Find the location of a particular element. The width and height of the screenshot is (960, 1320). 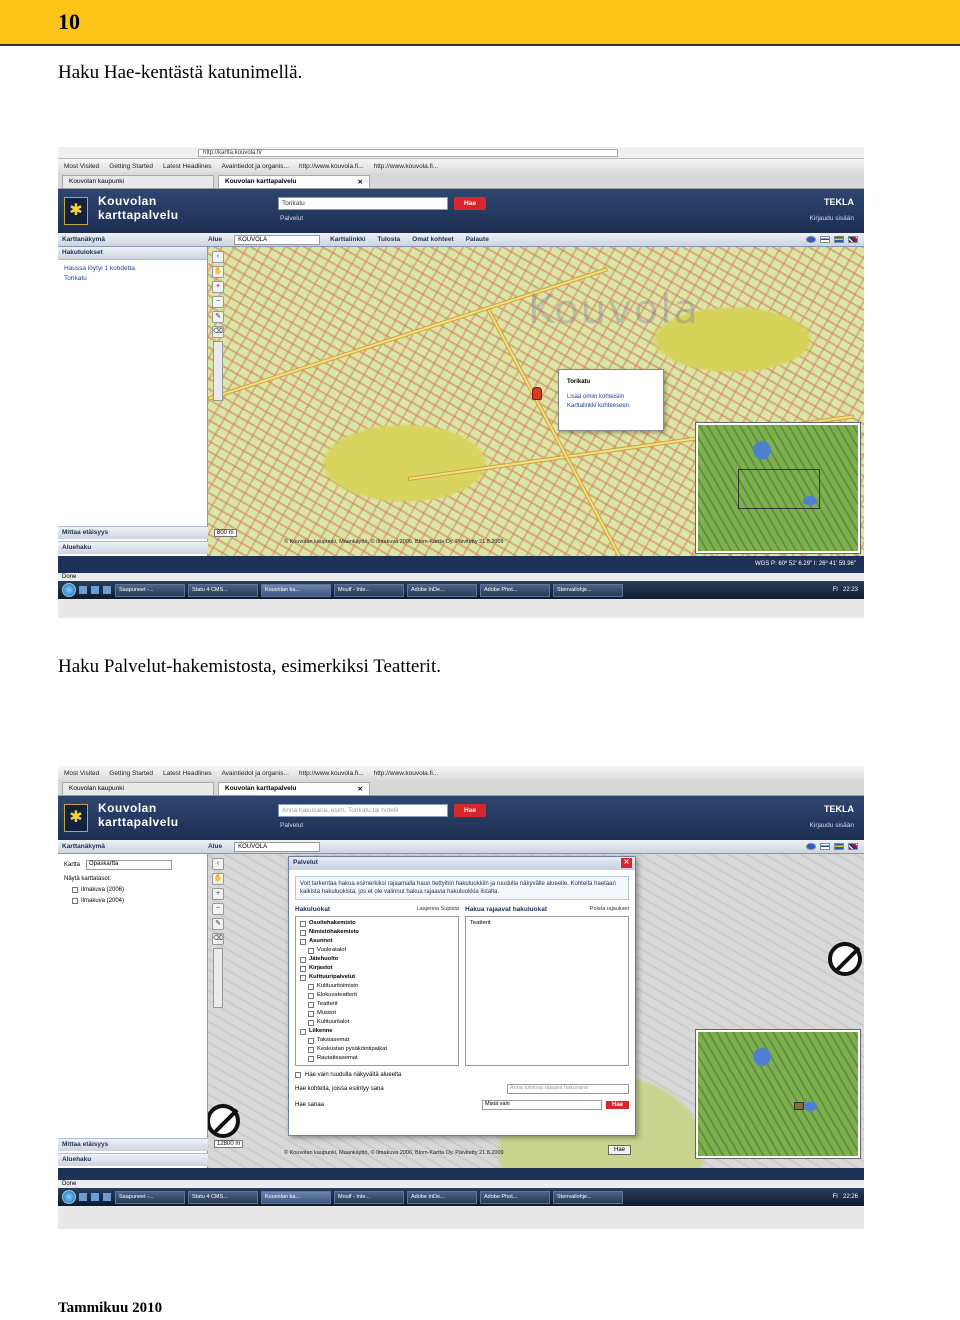

start-button-icon is located at coordinates (69, 590).